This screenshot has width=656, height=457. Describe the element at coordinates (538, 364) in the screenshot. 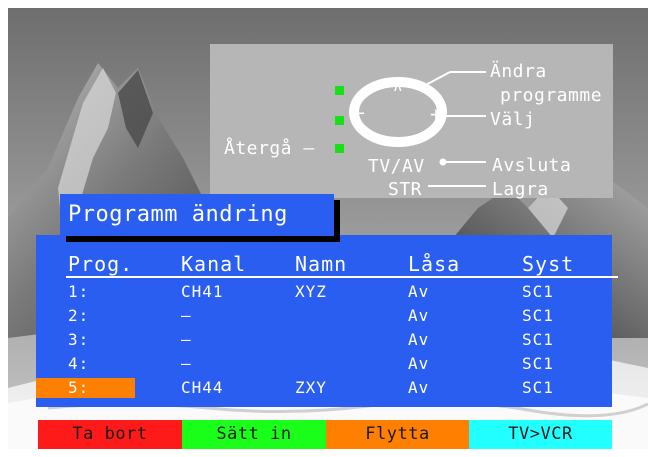

I see `row-4-syst: SC1` at that location.